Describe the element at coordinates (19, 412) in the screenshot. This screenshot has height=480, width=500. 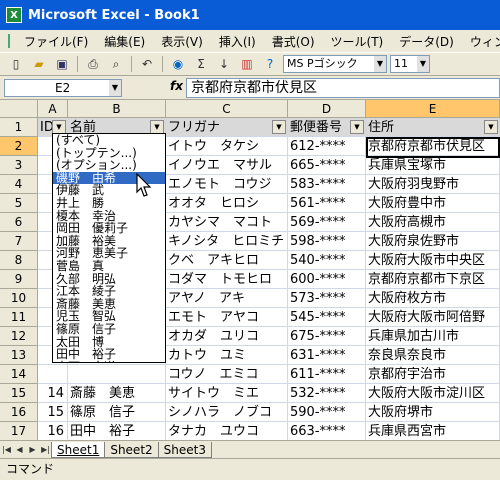
I see `row-header: 16` at that location.